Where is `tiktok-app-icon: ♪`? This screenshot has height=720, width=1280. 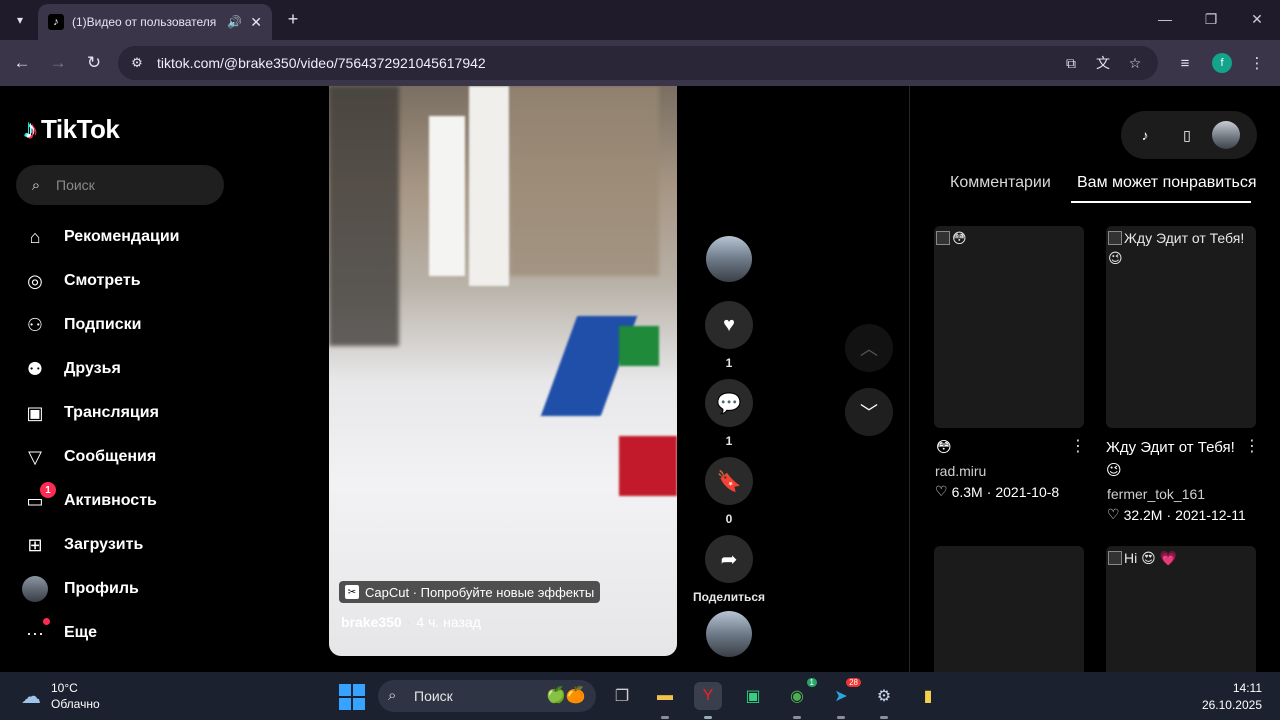 tiktok-app-icon: ♪ is located at coordinates (1145, 135).